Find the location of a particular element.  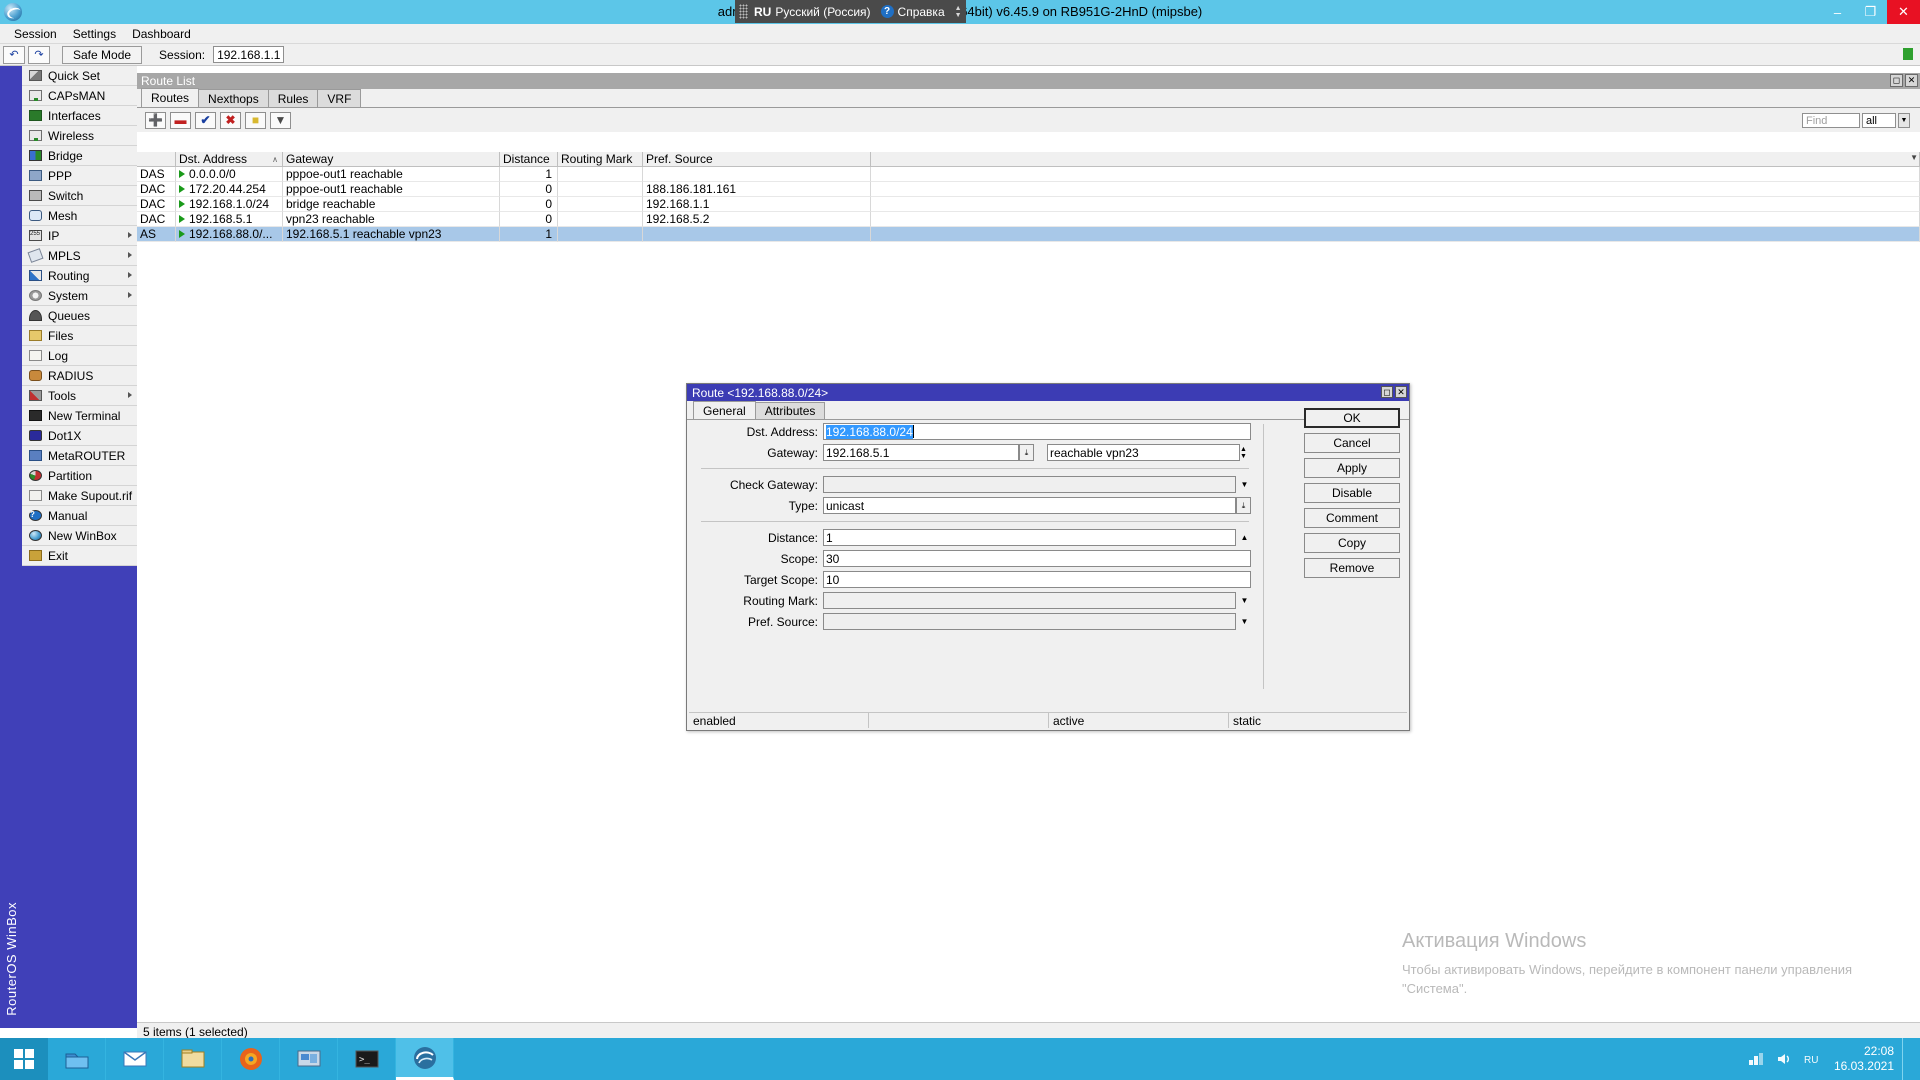

show-desktop-icon is located at coordinates (1906, 1059).